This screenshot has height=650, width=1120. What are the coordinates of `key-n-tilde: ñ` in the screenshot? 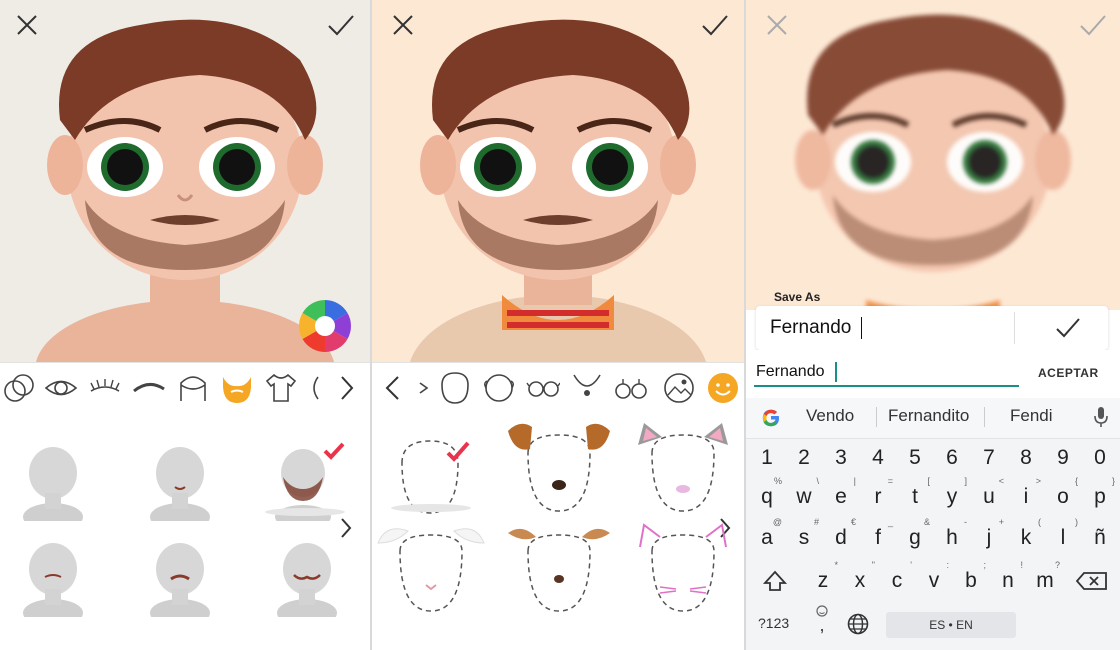 It's located at (1100, 538).